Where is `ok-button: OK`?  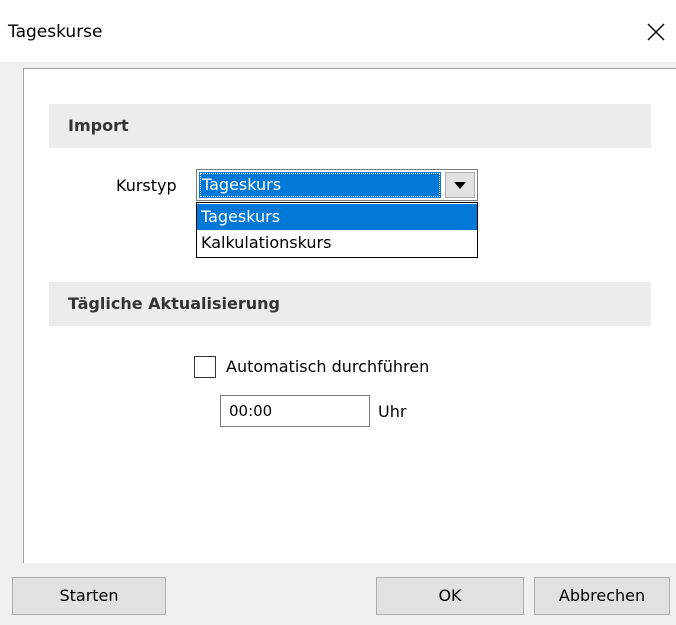 ok-button: OK is located at coordinates (450, 596).